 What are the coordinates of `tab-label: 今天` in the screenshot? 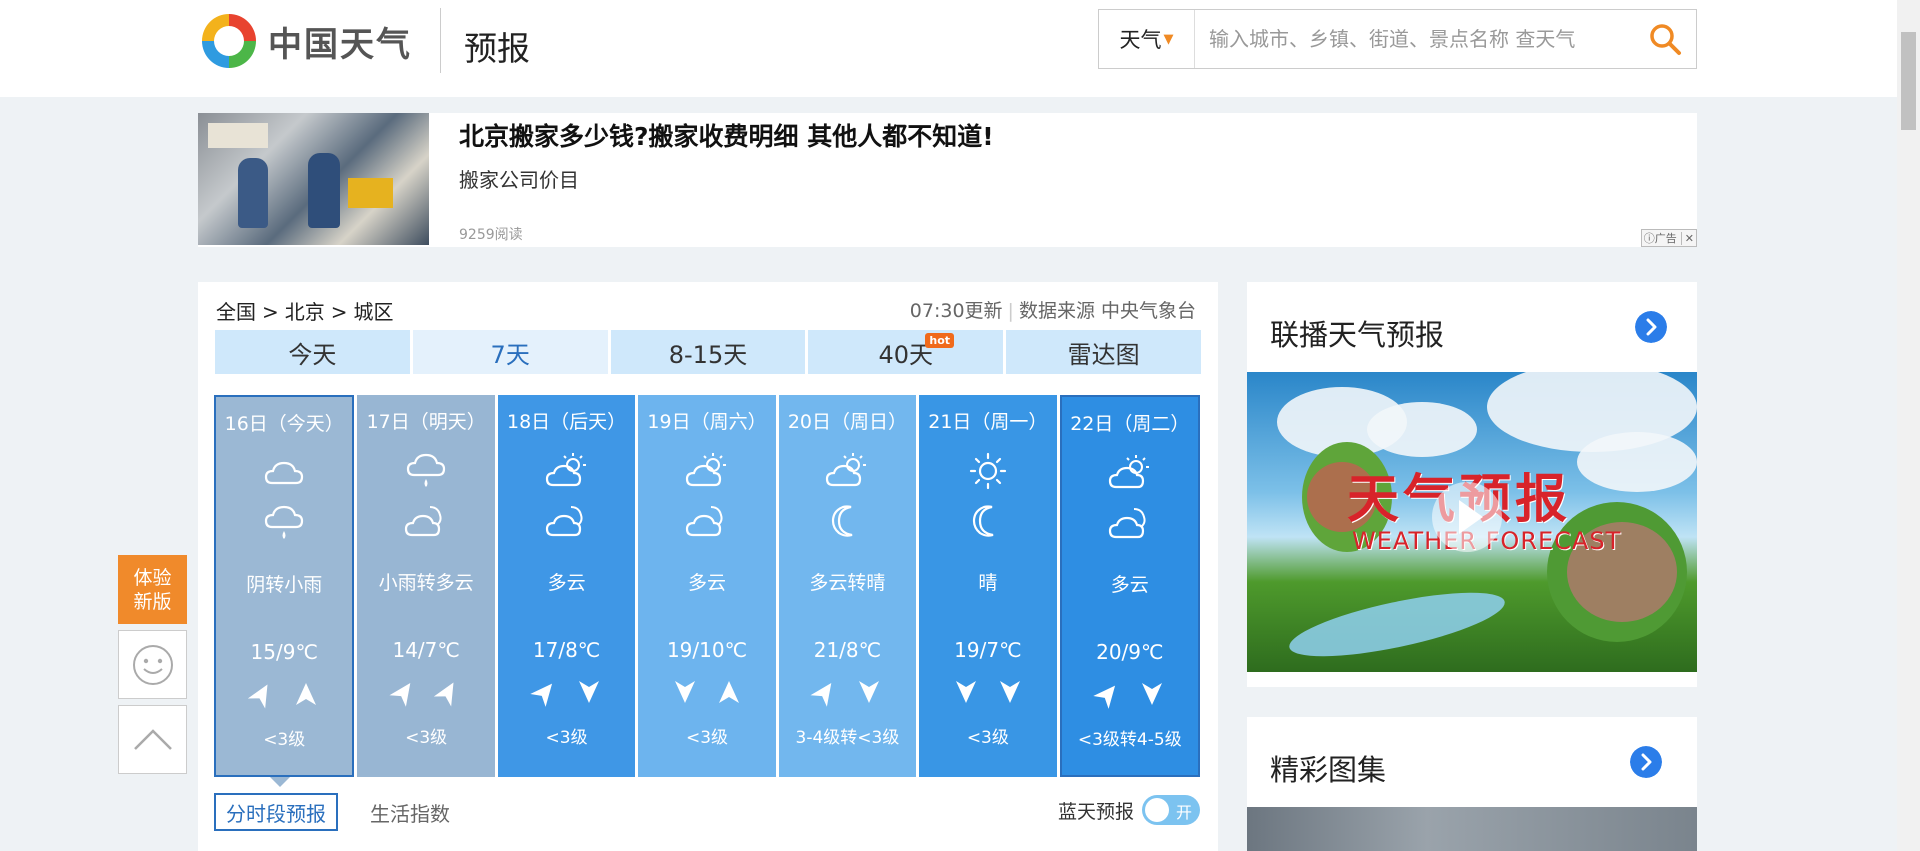 It's located at (312, 354).